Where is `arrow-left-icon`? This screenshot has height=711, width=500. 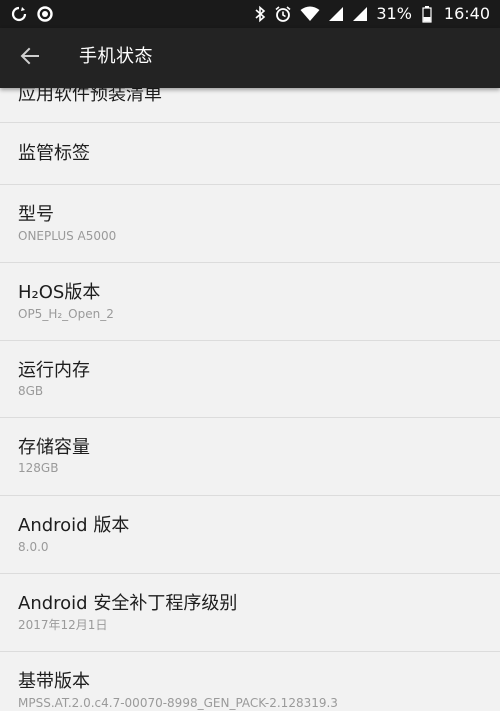 arrow-left-icon is located at coordinates (30, 58).